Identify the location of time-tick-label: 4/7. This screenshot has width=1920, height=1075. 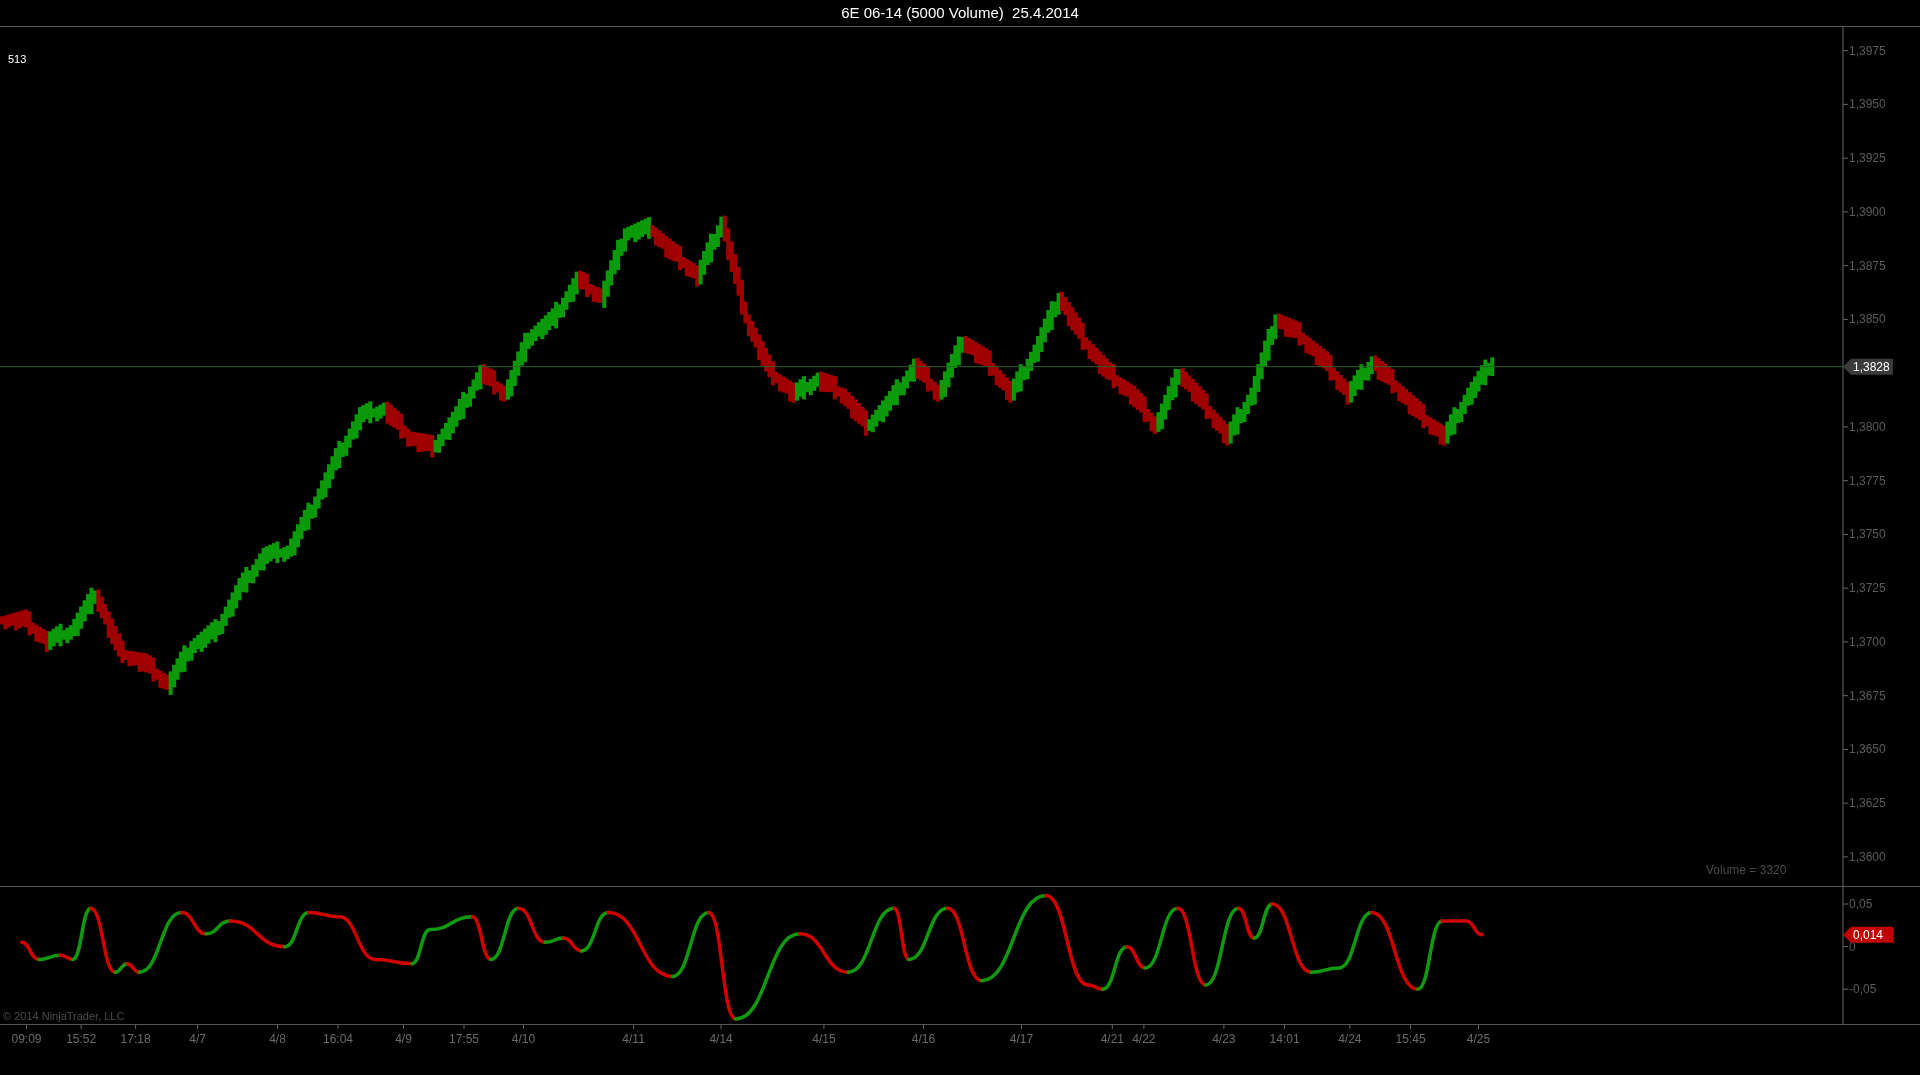
(197, 1035).